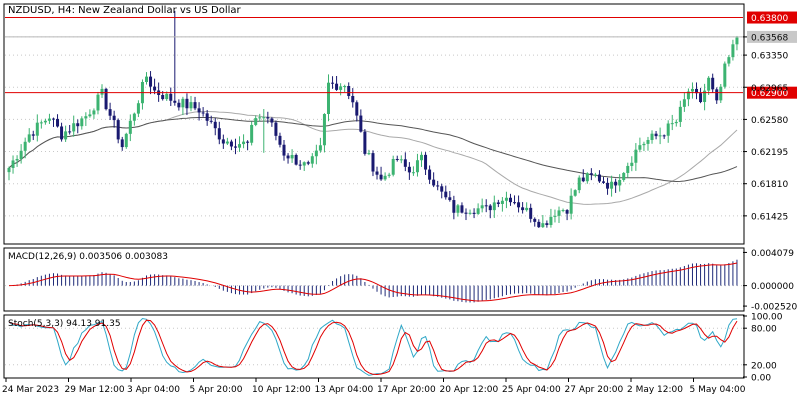 This screenshot has width=800, height=400. What do you see at coordinates (764, 366) in the screenshot?
I see `stoch-y-tick-label: 20.00` at bounding box center [764, 366].